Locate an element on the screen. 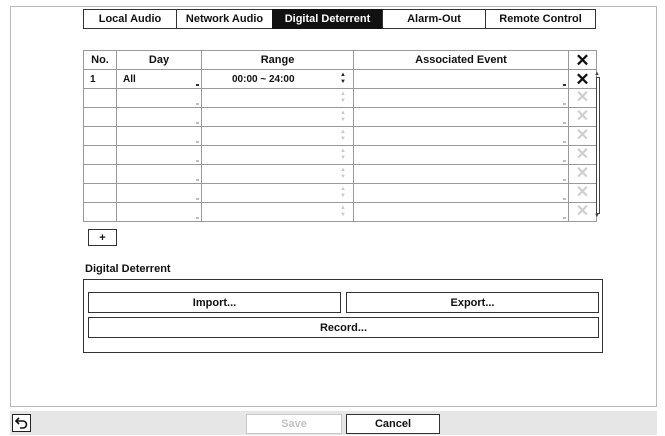 The width and height of the screenshot is (665, 436). scroll-down-icon: ▼ is located at coordinates (597, 216).